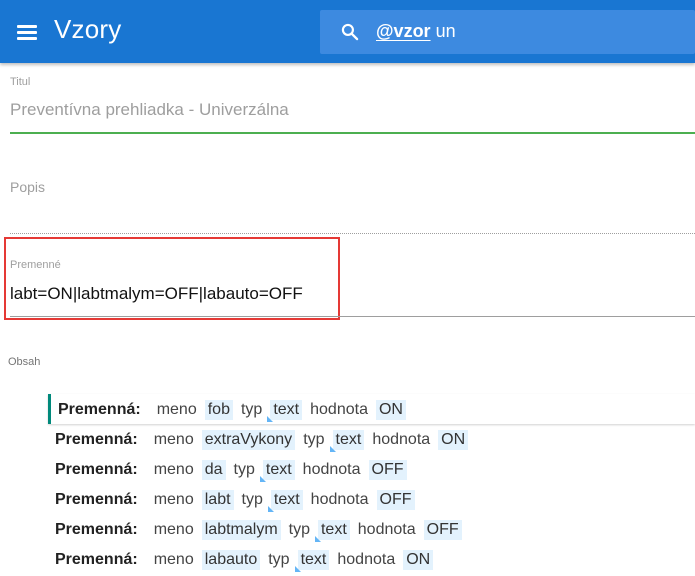  Describe the element at coordinates (371, 409) in the screenshot. I see `list-item: Premenná: meno fob typ text hodnota ON` at that location.